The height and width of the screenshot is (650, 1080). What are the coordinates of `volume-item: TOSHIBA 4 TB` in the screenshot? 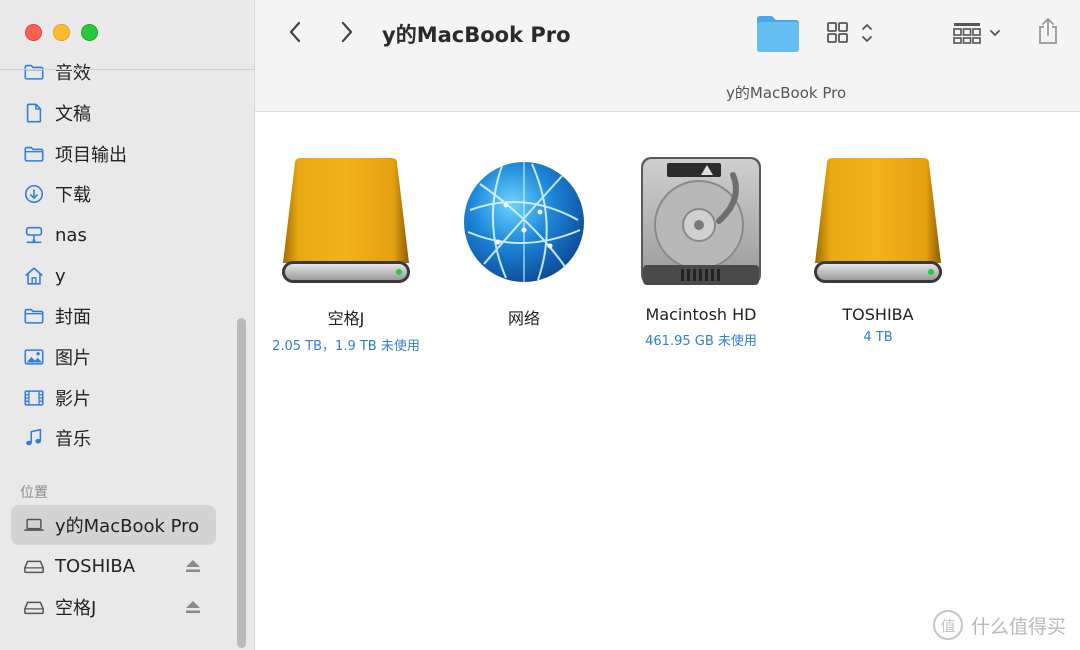 It's located at (878, 248).